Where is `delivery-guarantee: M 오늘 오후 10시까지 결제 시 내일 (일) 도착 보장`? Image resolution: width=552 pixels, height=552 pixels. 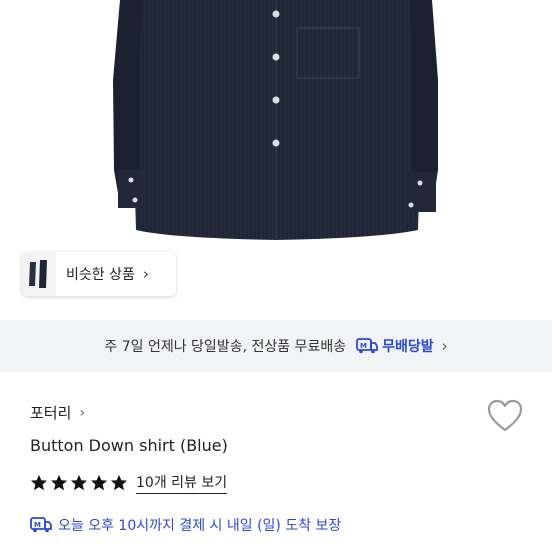 delivery-guarantee: M 오늘 오후 10시까지 결제 시 내일 (일) 도착 보장 is located at coordinates (185, 525).